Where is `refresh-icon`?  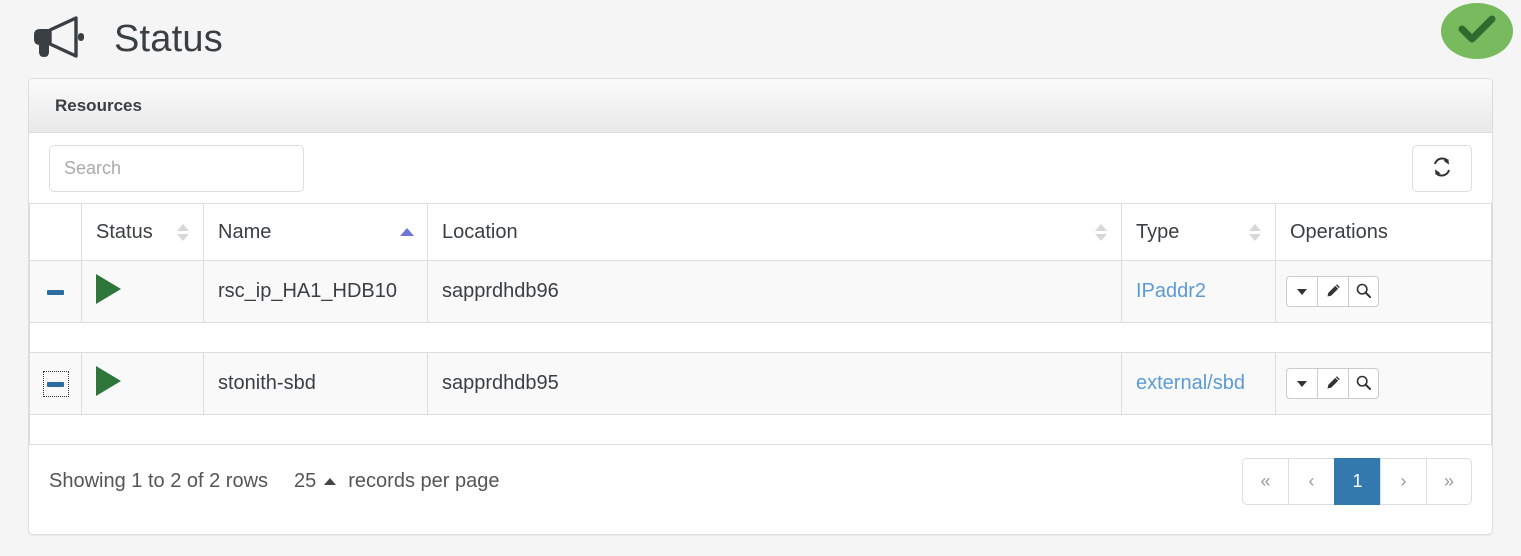 refresh-icon is located at coordinates (1442, 168).